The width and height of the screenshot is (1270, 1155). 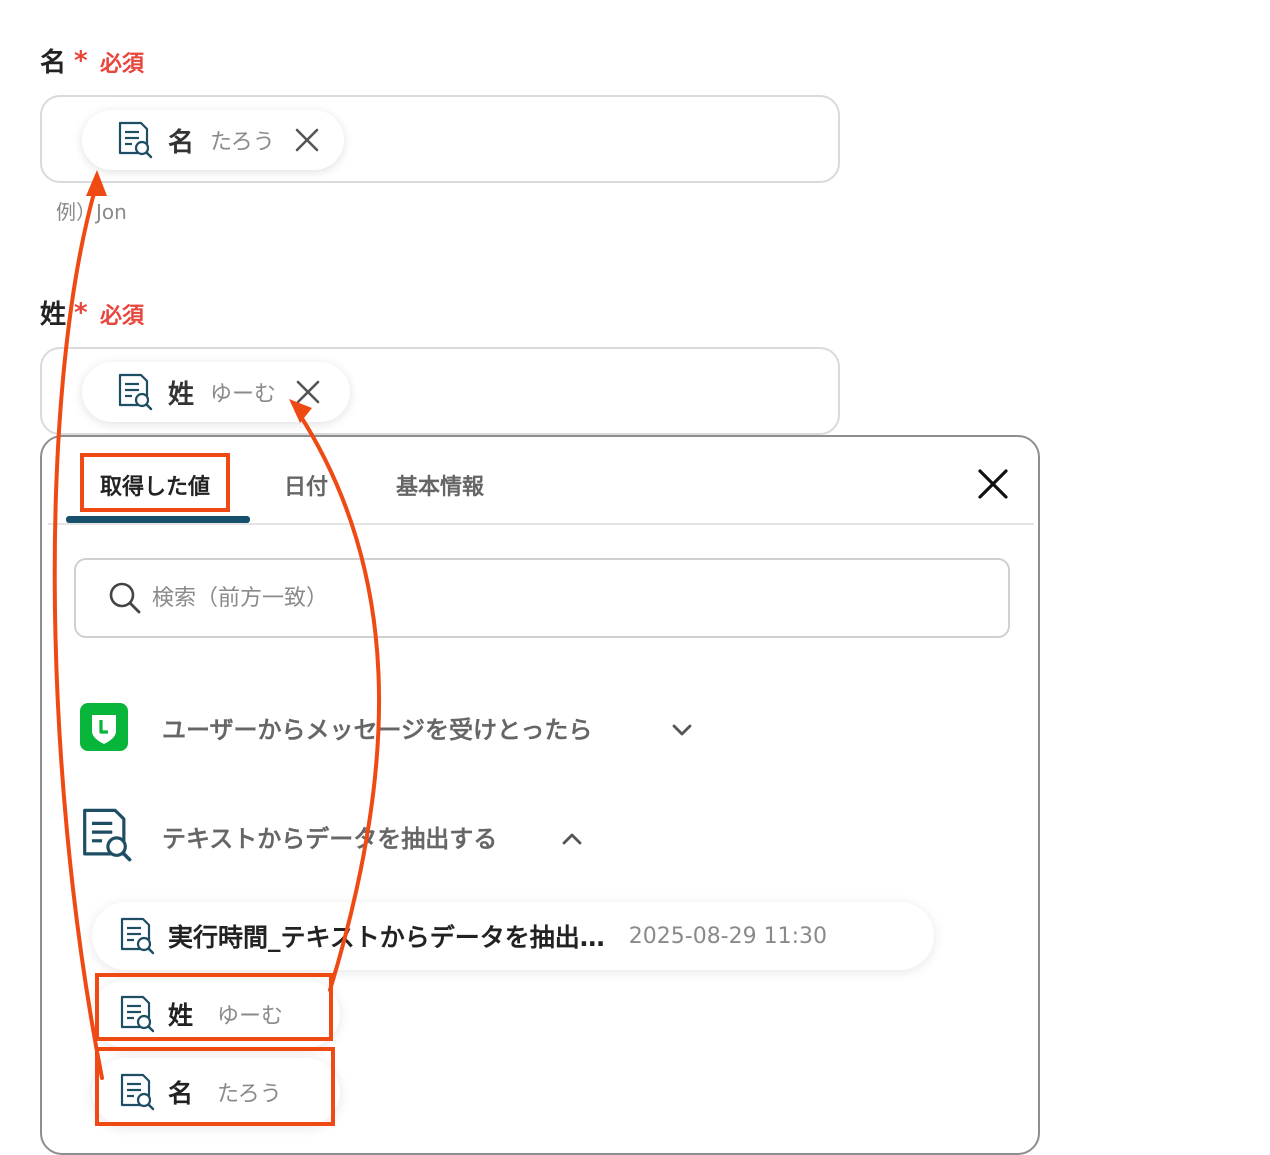 I want to click on chevron-up-icon, so click(x=572, y=839).